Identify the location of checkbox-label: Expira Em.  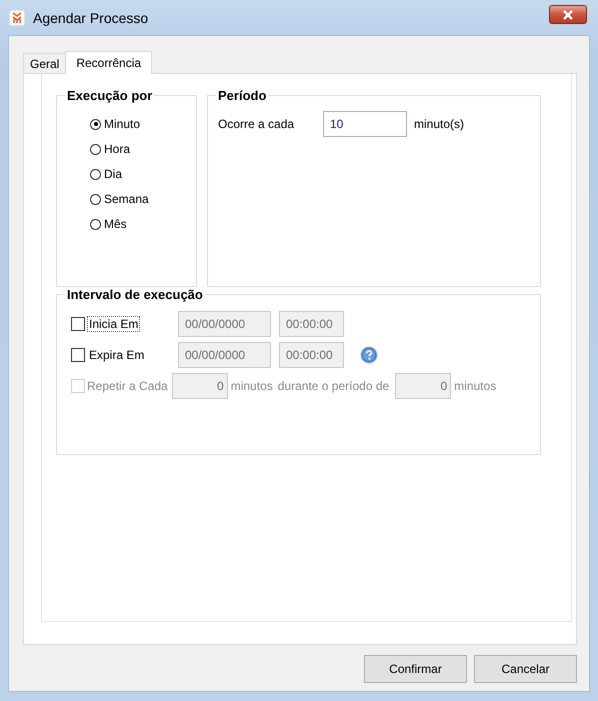
(116, 355).